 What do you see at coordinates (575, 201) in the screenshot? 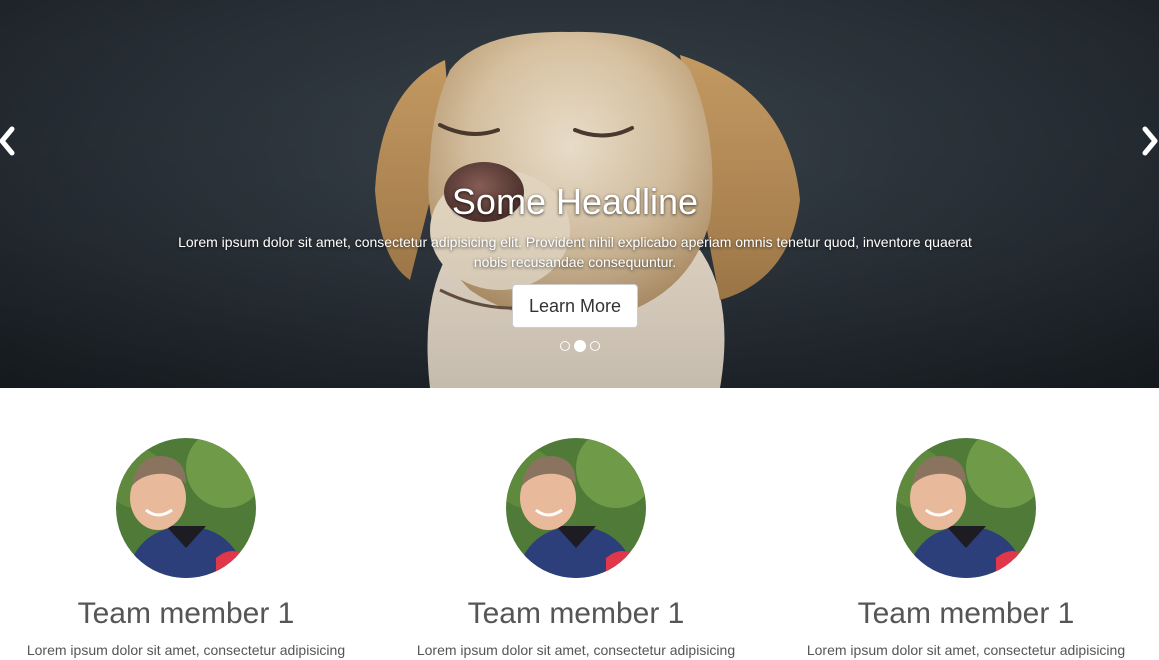
I see `hero-headline: Some Headline` at bounding box center [575, 201].